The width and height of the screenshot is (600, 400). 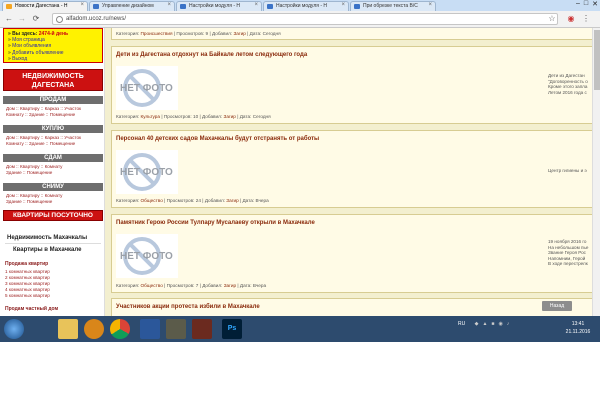 I want to click on logout-link: Выход, so click(x=19, y=59).